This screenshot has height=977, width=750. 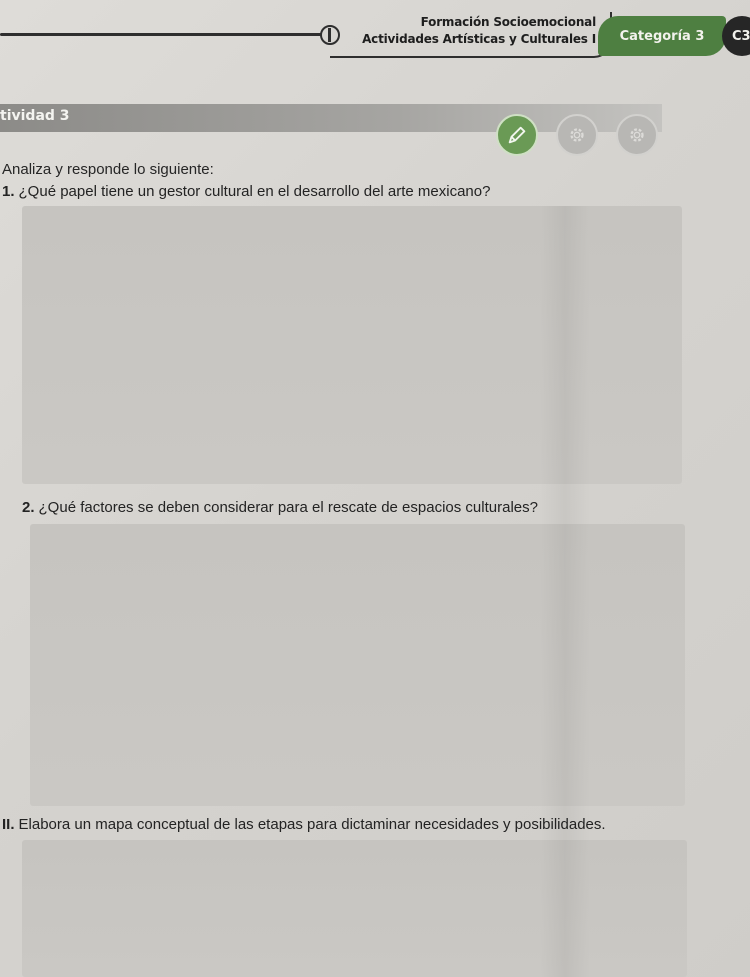 I want to click on category-code-badge: C3, so click(x=736, y=36).